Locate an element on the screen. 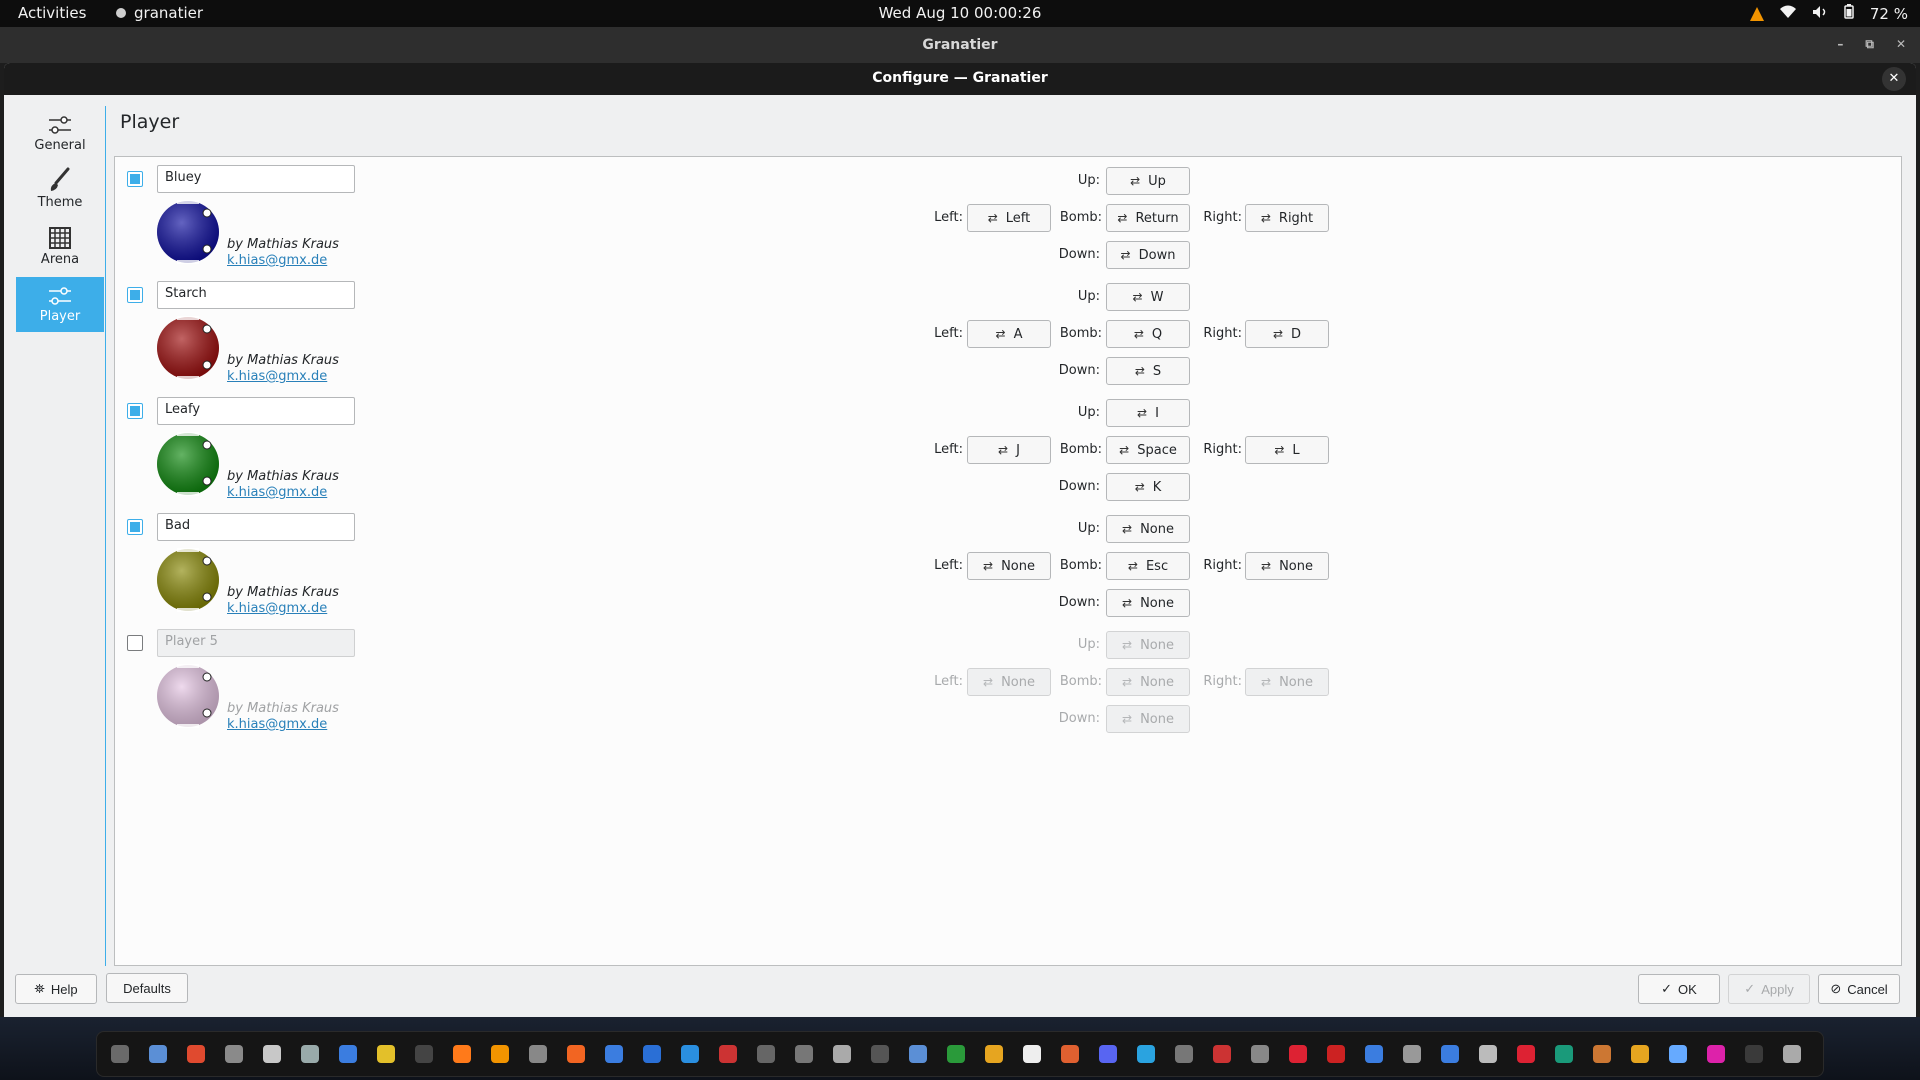 The image size is (1920, 1080). player-name-field: Leafy is located at coordinates (256, 411).